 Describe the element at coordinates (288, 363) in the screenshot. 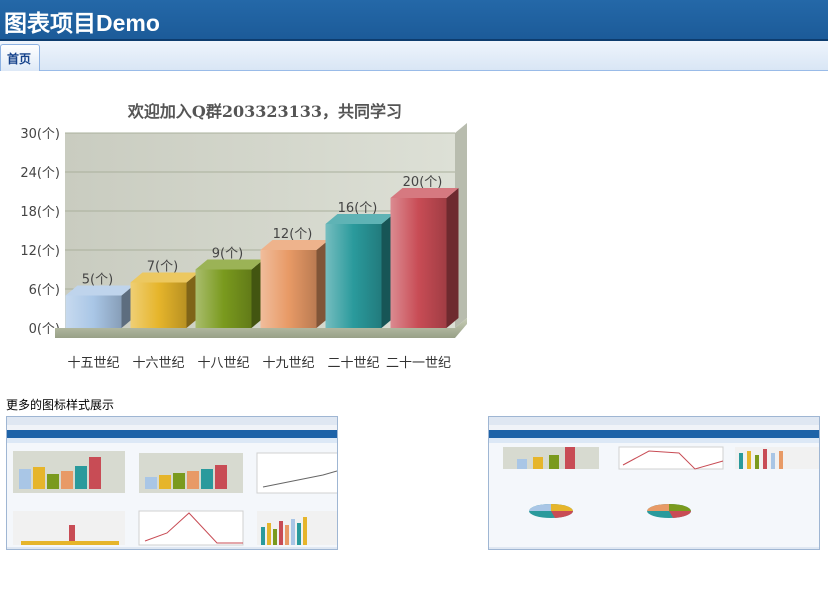

I see `x-category-label: 十九世纪` at that location.